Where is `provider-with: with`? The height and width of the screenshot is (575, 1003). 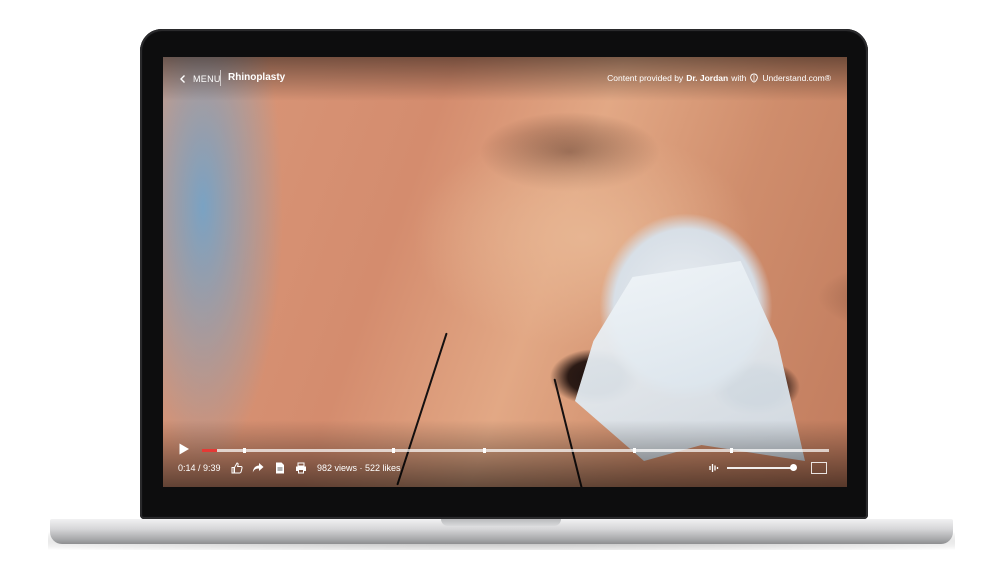 provider-with: with is located at coordinates (739, 78).